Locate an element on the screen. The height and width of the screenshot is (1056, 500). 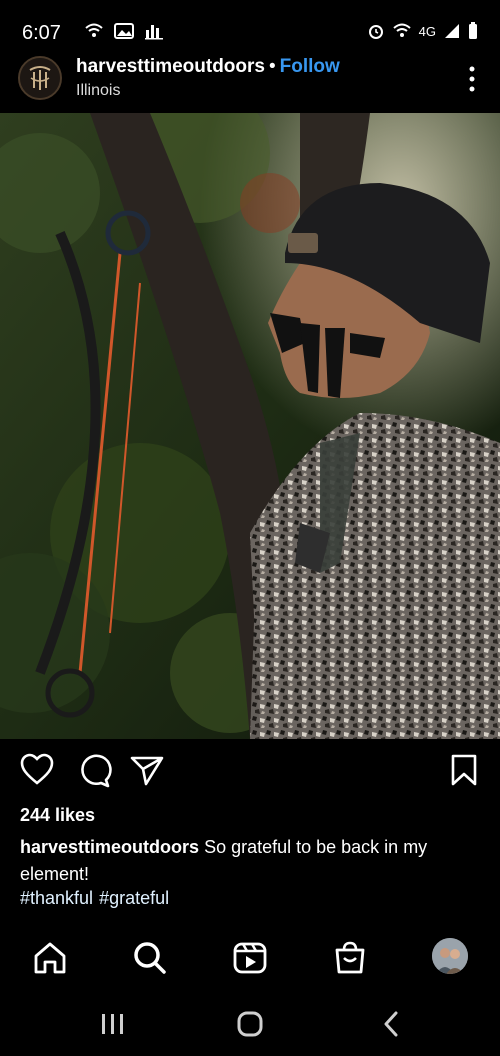
author-avatar is located at coordinates (40, 78).